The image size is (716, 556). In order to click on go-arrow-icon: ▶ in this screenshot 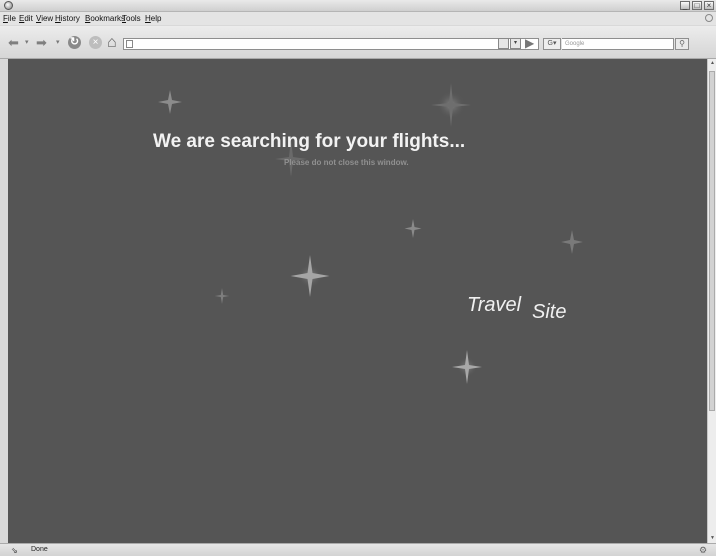, I will do `click(529, 43)`.